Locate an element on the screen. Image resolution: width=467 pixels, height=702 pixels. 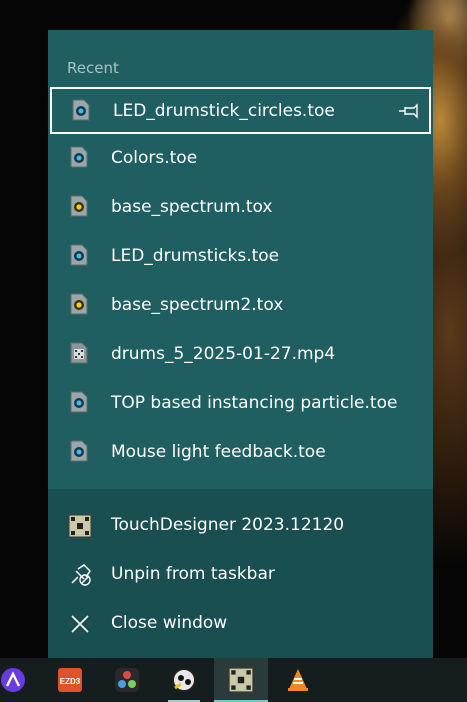
recent-item-led-drumsticks: LED_drumsticks.toe is located at coordinates (240, 256).